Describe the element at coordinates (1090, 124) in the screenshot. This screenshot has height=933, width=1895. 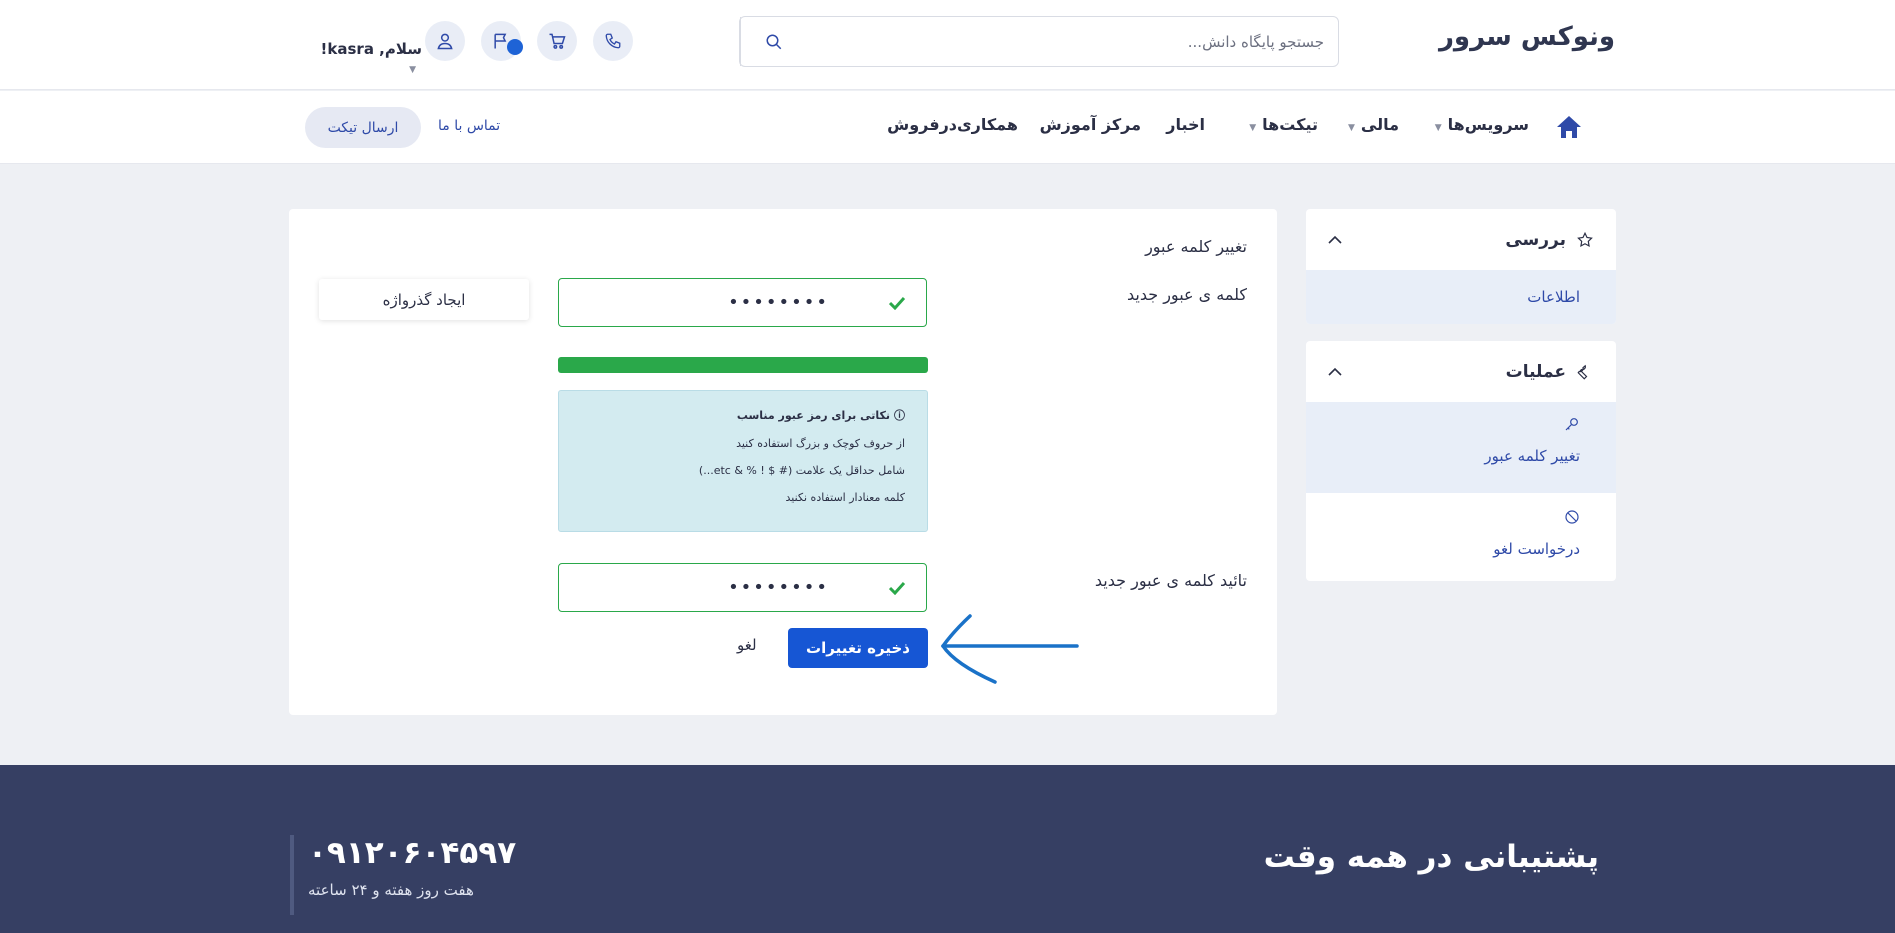
I see `nav-knowledgebase: مرکز آموزش` at that location.